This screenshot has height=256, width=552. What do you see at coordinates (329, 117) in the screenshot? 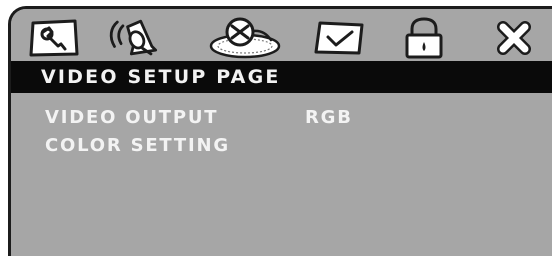
I see `menu-item-value: RGB` at bounding box center [329, 117].